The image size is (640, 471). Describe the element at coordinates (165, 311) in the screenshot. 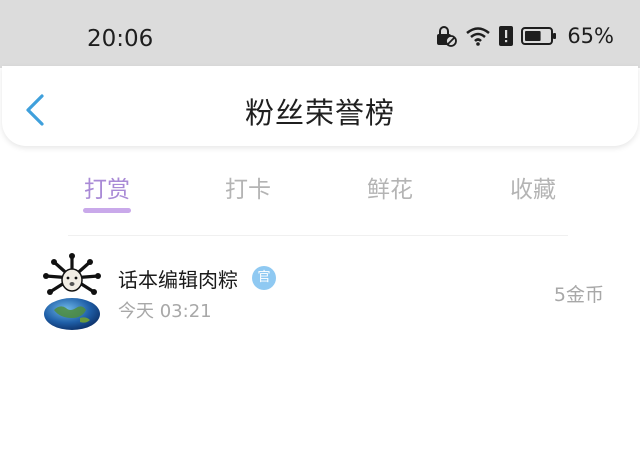

I see `timestamp: 今天 03:21` at that location.